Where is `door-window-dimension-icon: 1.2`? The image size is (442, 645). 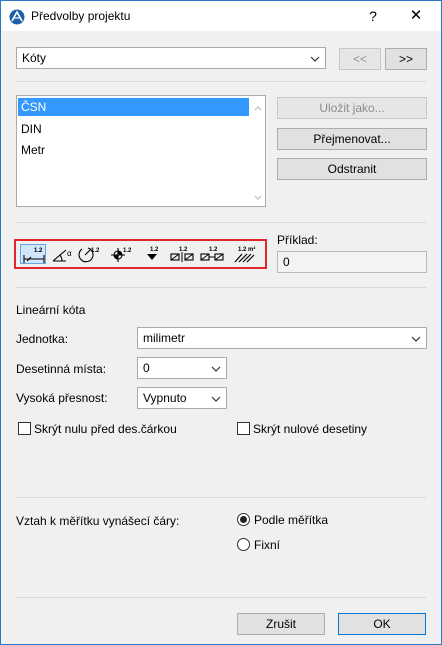 door-window-dimension-icon: 1.2 is located at coordinates (182, 254).